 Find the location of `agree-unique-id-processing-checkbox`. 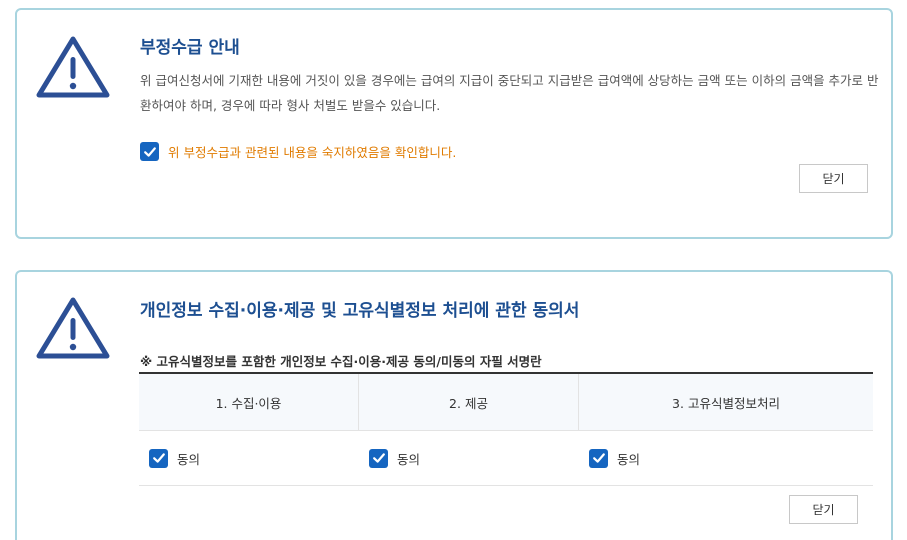

agree-unique-id-processing-checkbox is located at coordinates (598, 458).